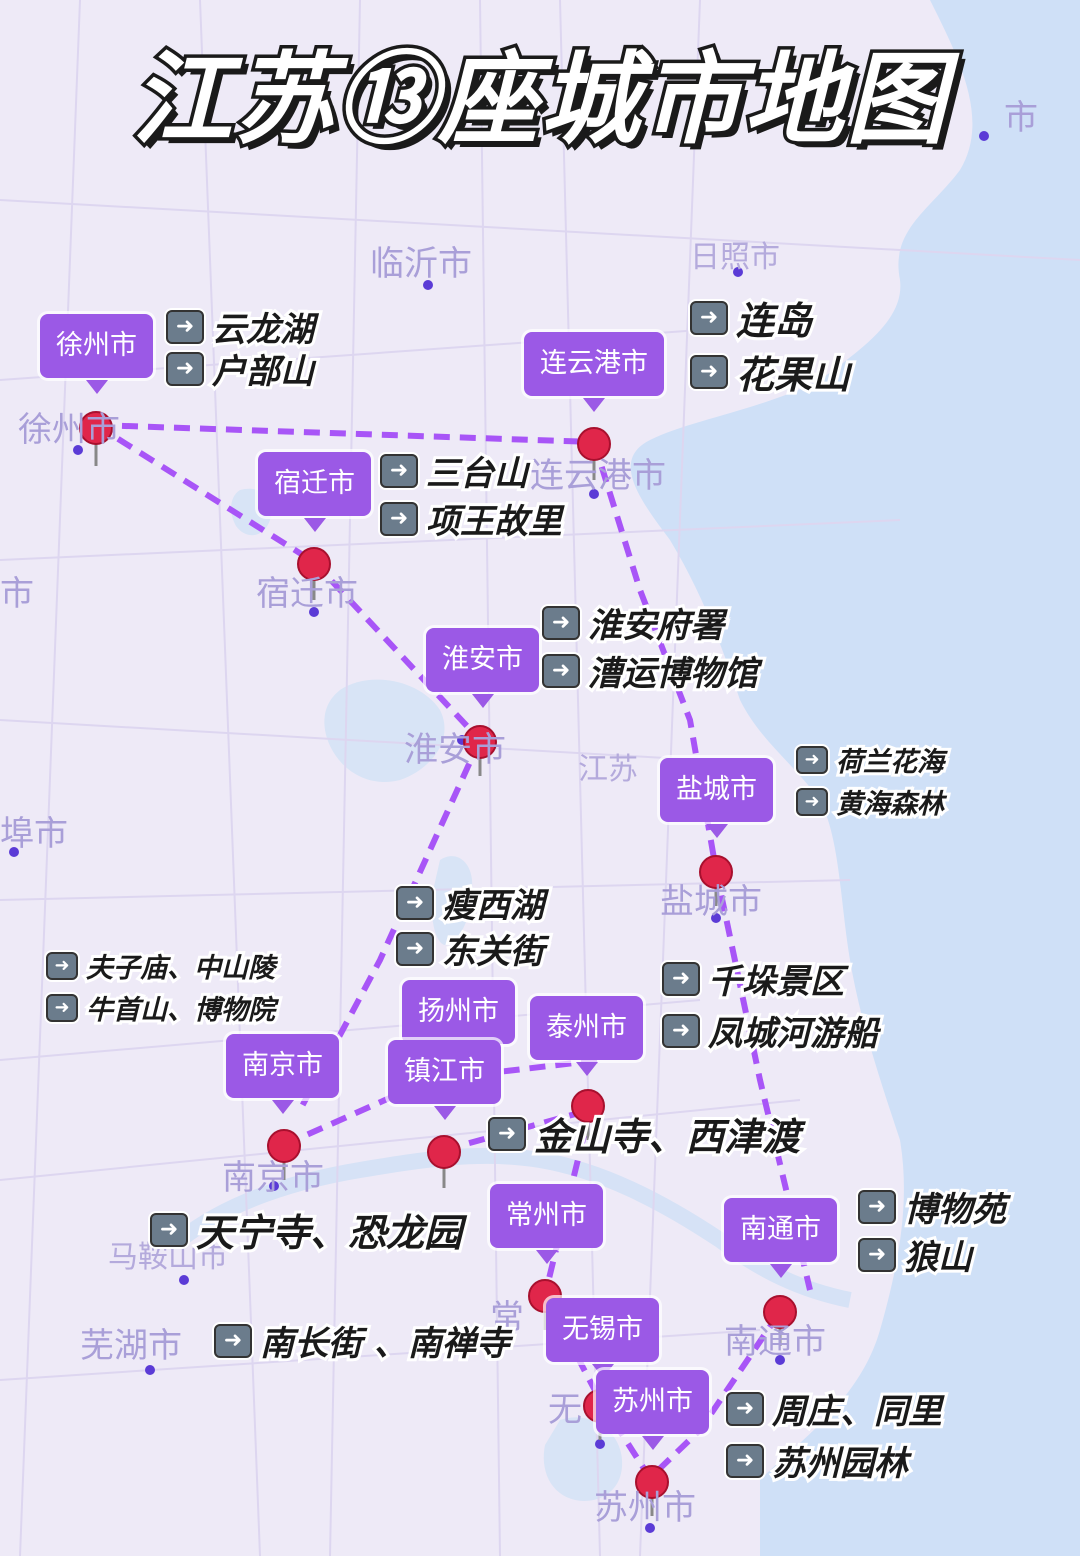 This screenshot has height=1556, width=1080. I want to click on attraction-nantong-1: ➜ 博物苑, so click(933, 1207).